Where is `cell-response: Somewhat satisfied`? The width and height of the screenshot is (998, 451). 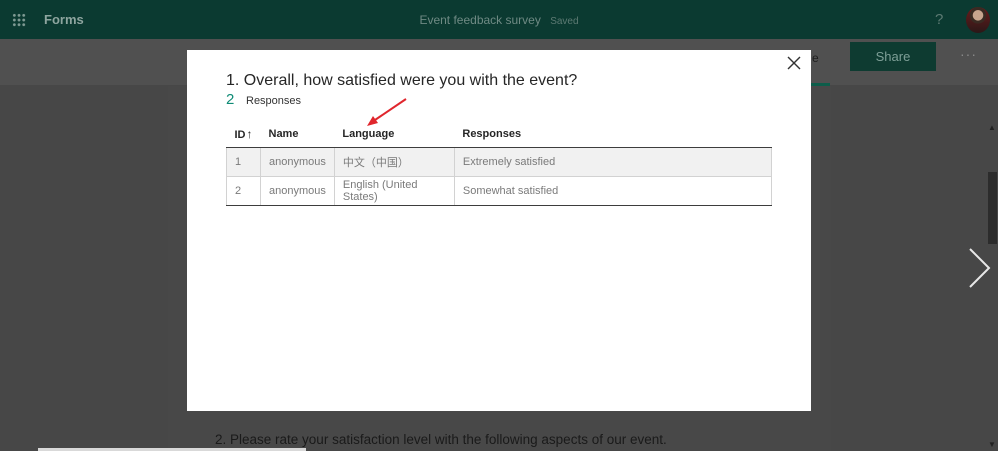
cell-response: Somewhat satisfied is located at coordinates (613, 191).